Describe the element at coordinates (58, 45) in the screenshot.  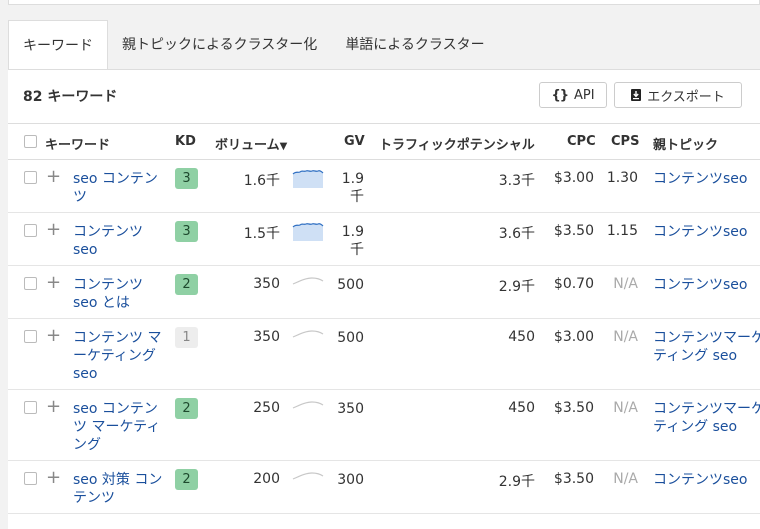
I see `tab-keywords: キーワード` at that location.